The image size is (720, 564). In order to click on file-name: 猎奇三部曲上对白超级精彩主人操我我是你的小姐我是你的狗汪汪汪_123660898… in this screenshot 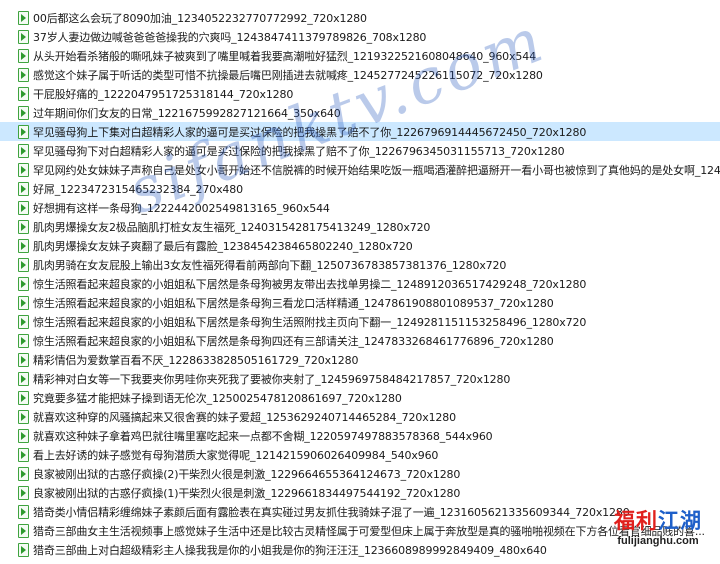, I will do `click(290, 550)`.